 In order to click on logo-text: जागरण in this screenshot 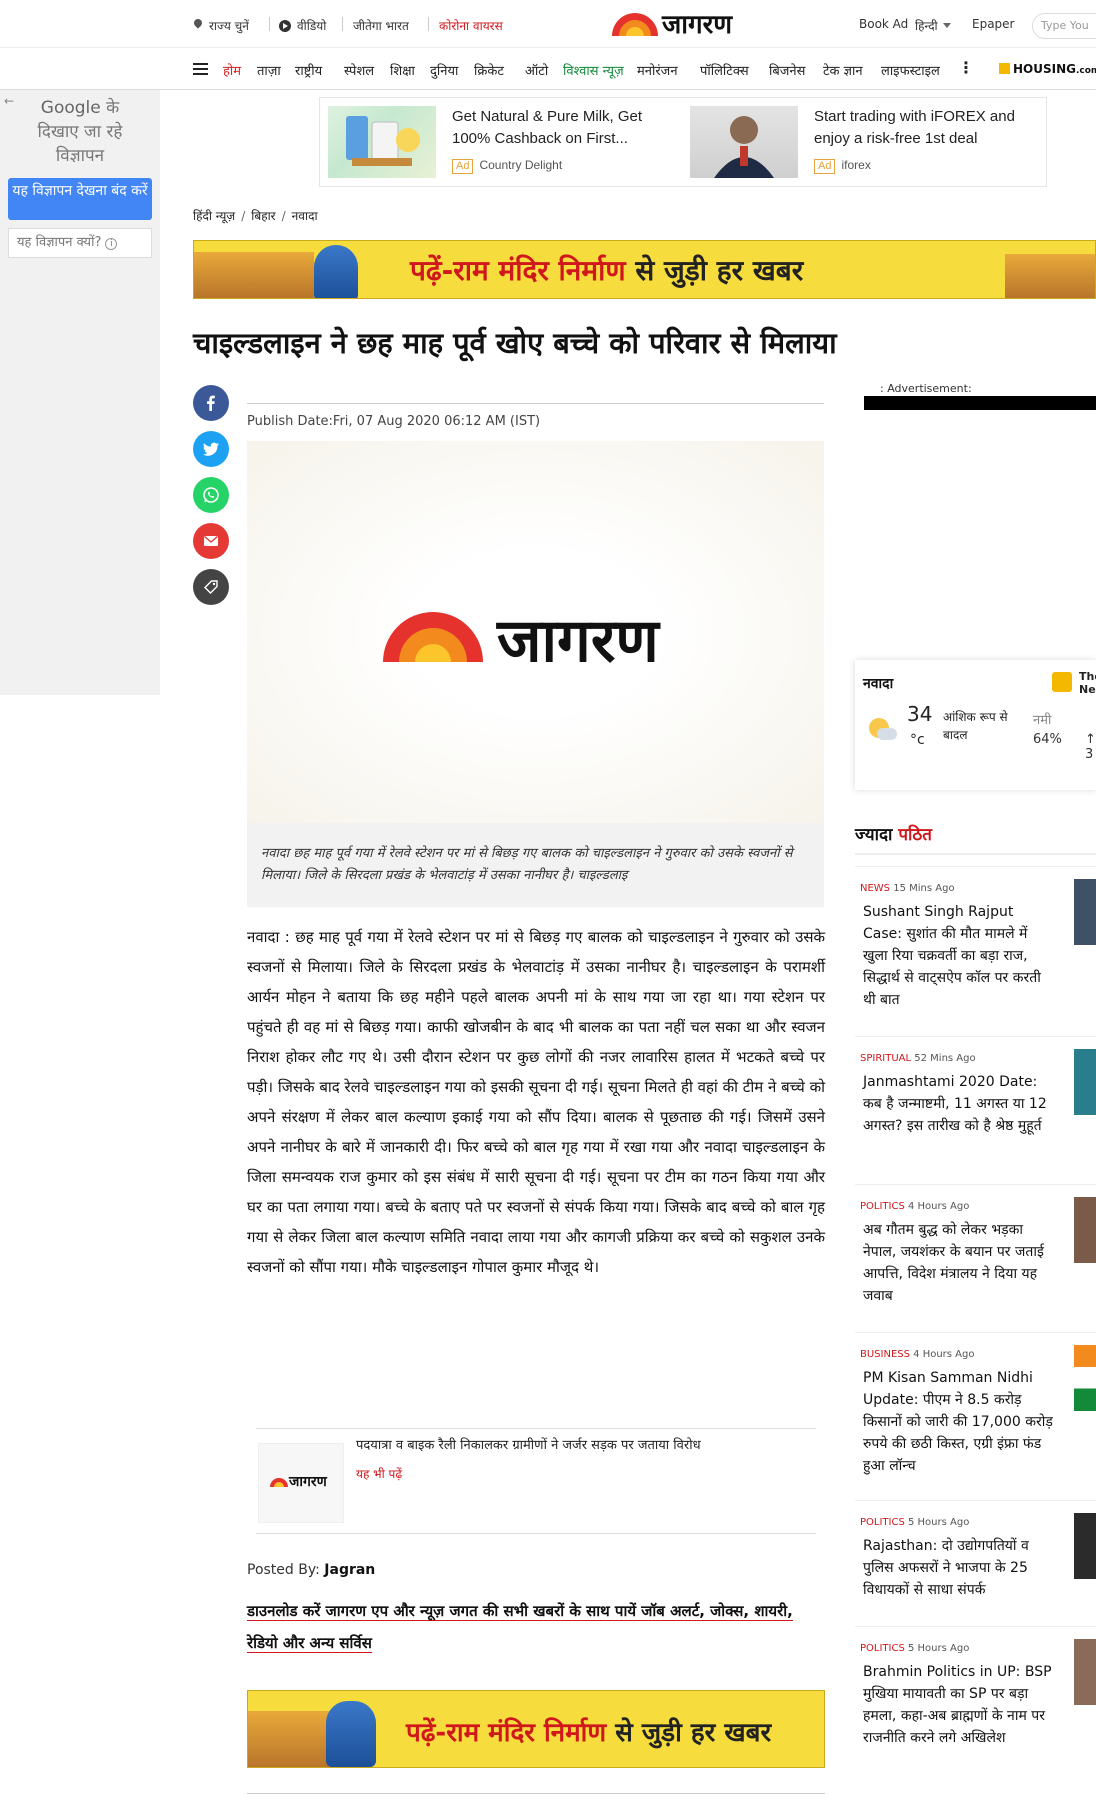, I will do `click(578, 641)`.